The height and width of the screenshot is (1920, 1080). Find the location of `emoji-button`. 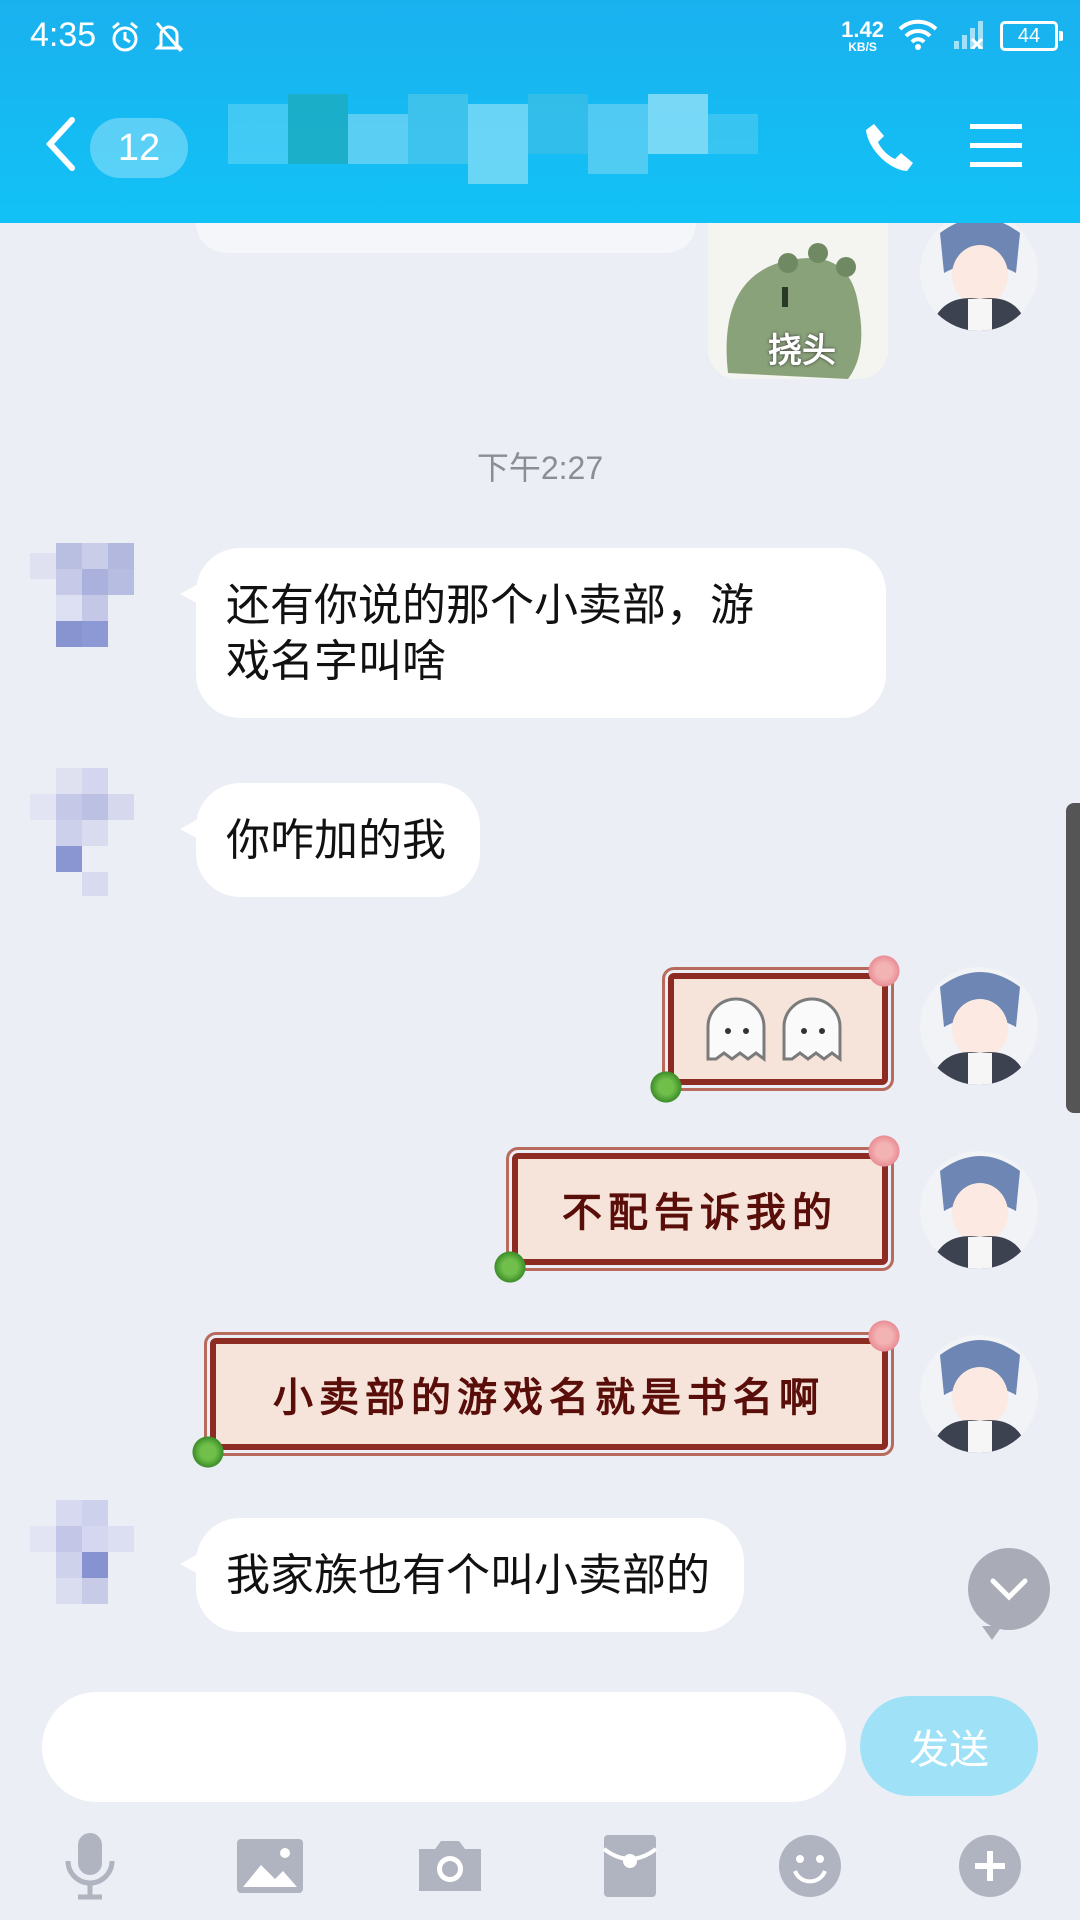

emoji-button is located at coordinates (810, 1866).